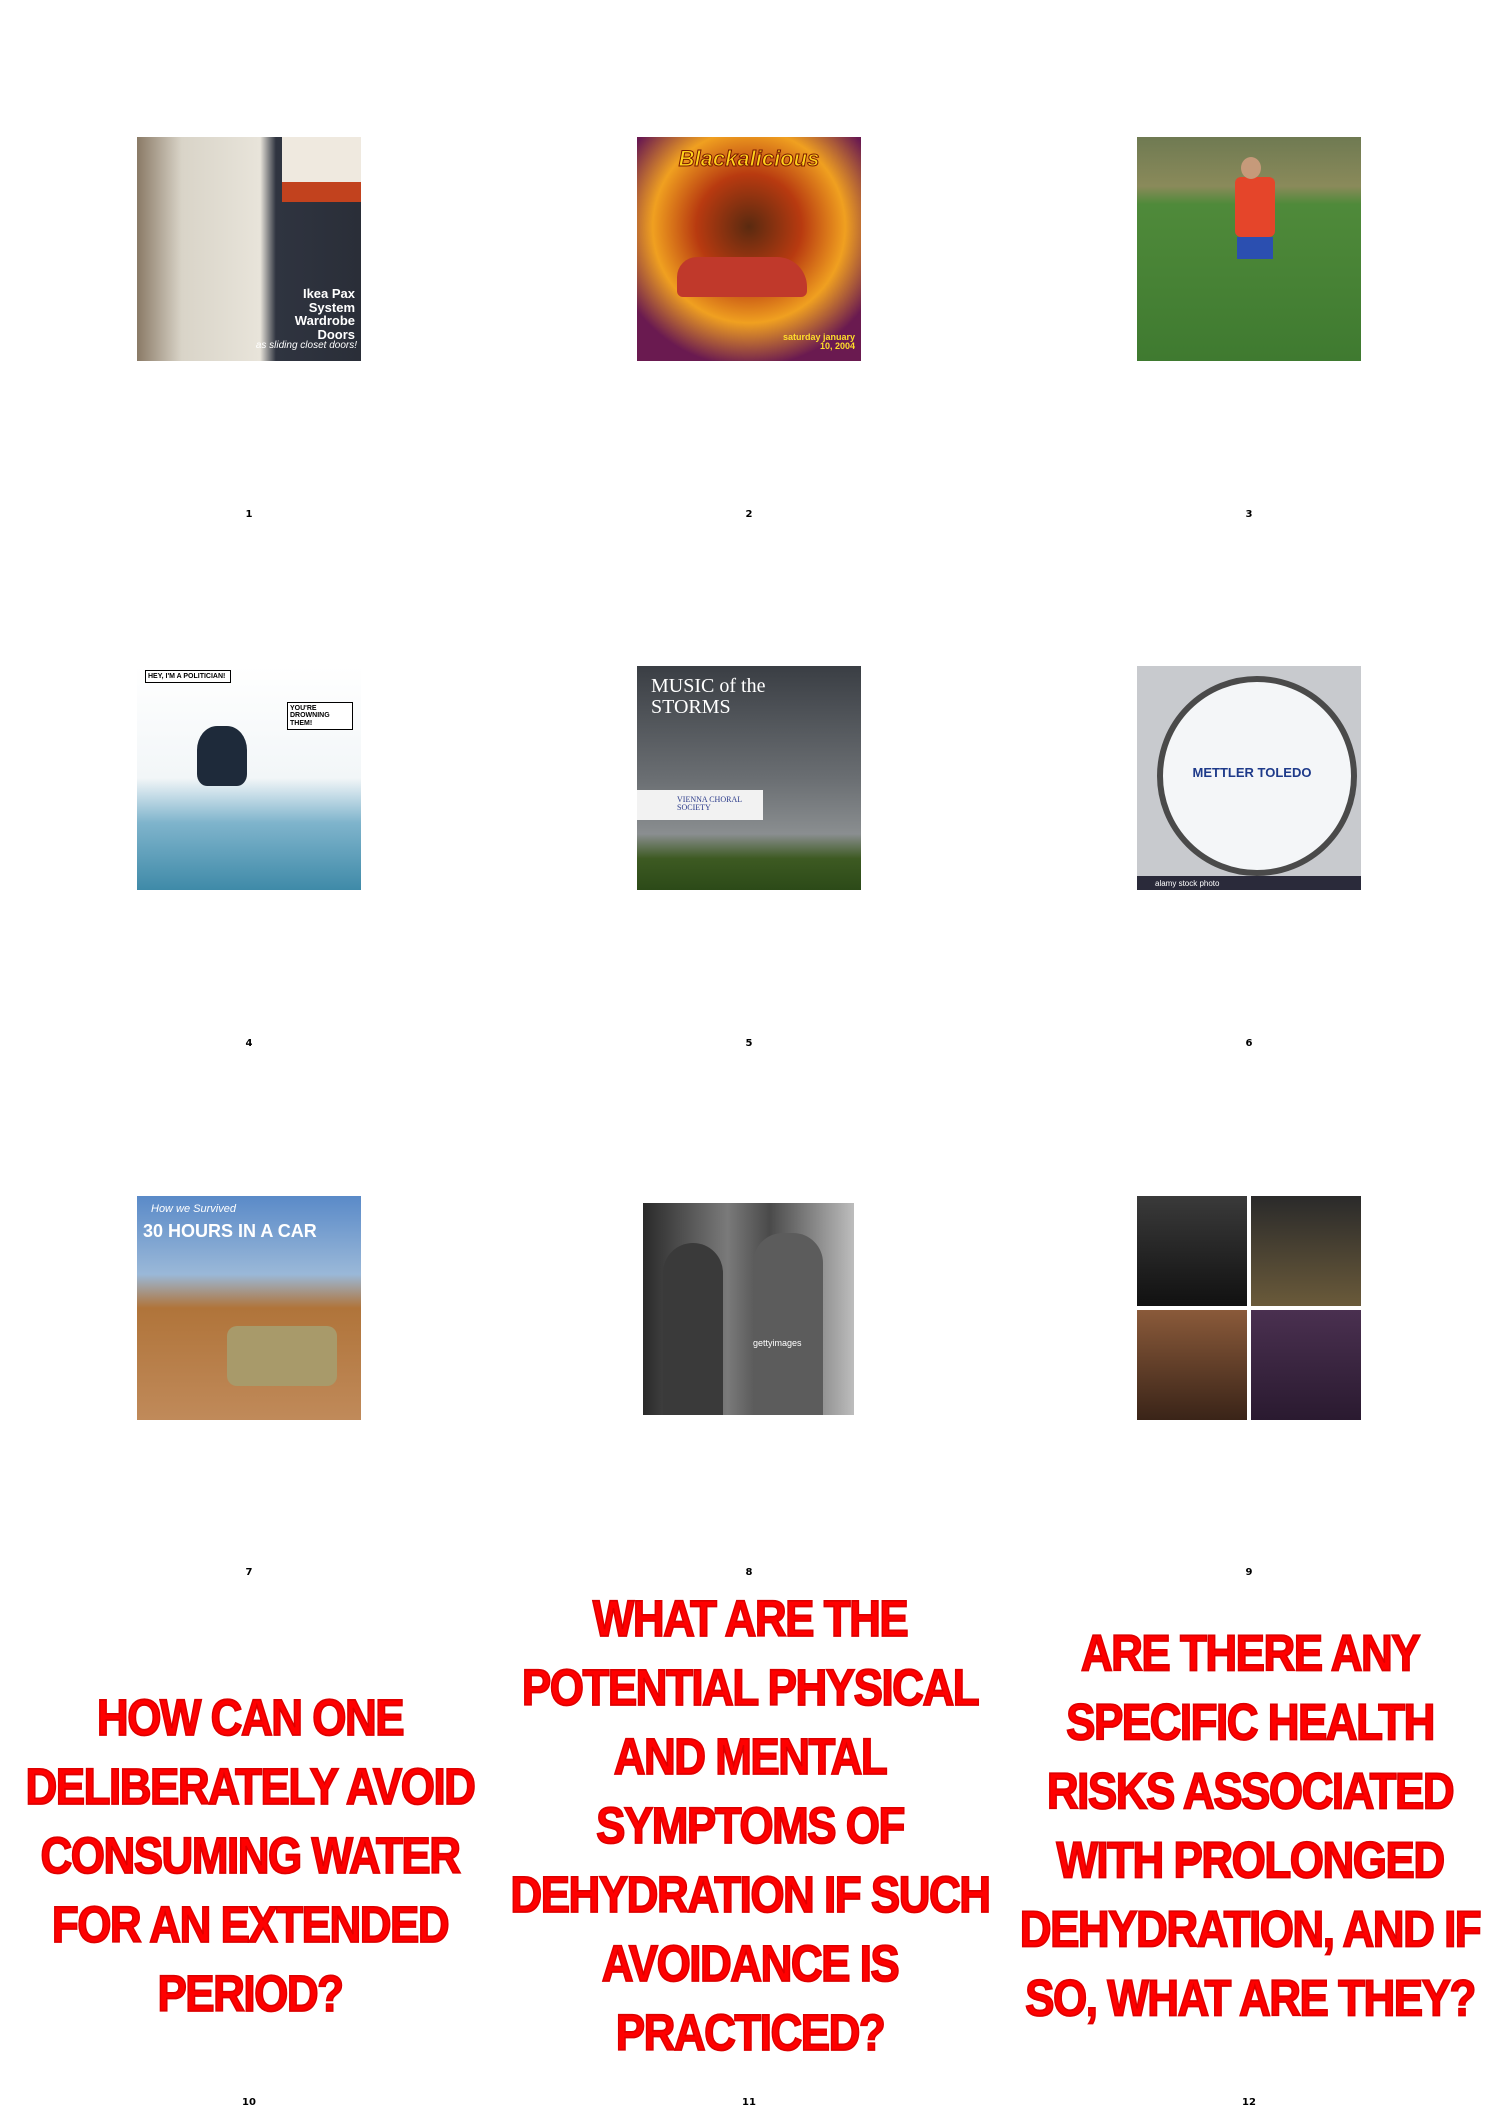  I want to click on image-caption: Ikea Pax System Wardrobe Doors, so click(324, 314).